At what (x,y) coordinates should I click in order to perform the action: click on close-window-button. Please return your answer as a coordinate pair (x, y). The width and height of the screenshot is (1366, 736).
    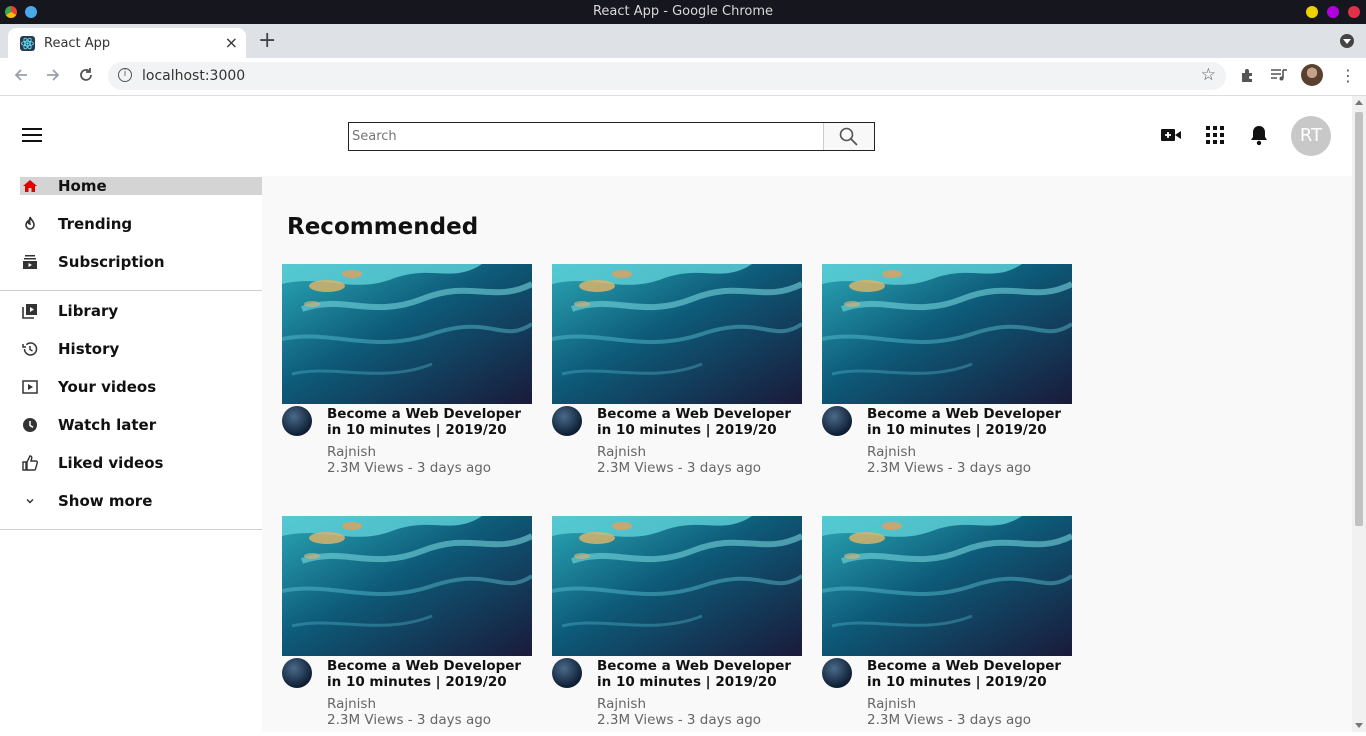
    Looking at the image, I should click on (1354, 12).